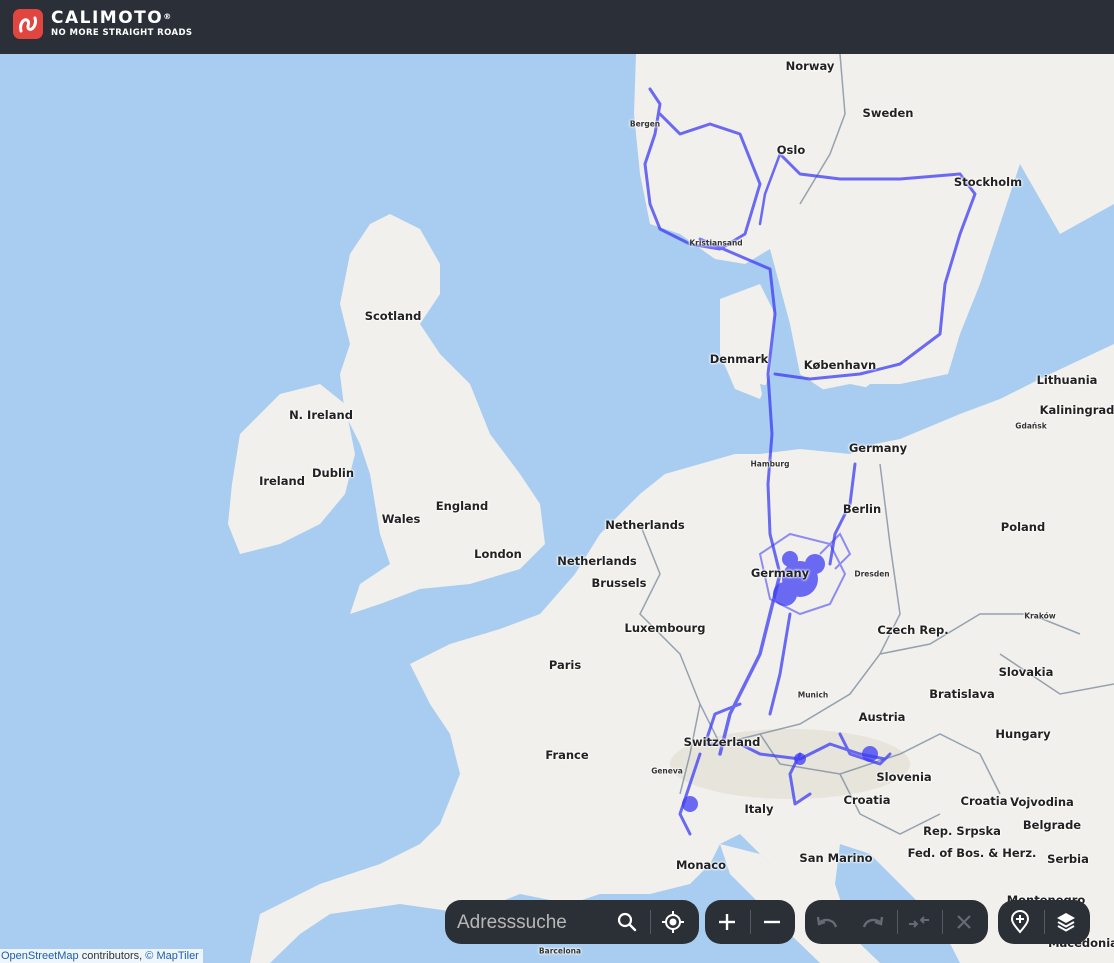 Image resolution: width=1114 pixels, height=963 pixels. Describe the element at coordinates (282, 481) in the screenshot. I see `map-label-ireland: Ireland` at that location.